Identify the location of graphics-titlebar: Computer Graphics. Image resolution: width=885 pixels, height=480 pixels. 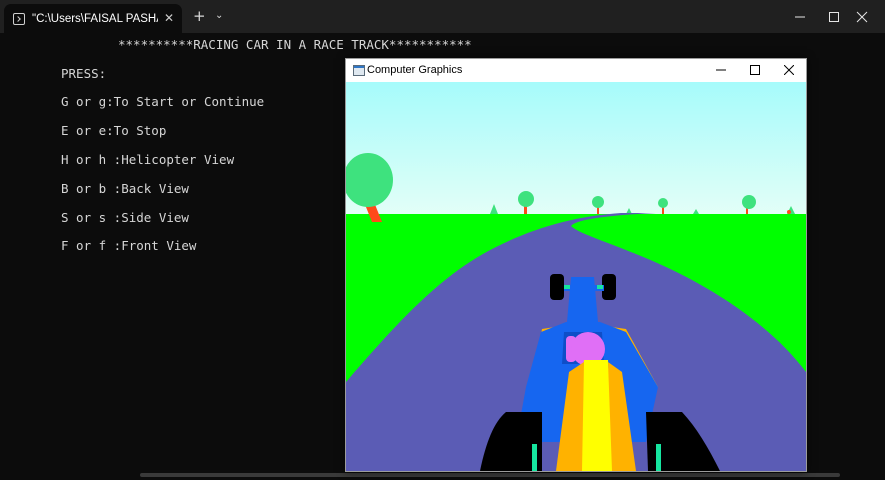
(576, 70).